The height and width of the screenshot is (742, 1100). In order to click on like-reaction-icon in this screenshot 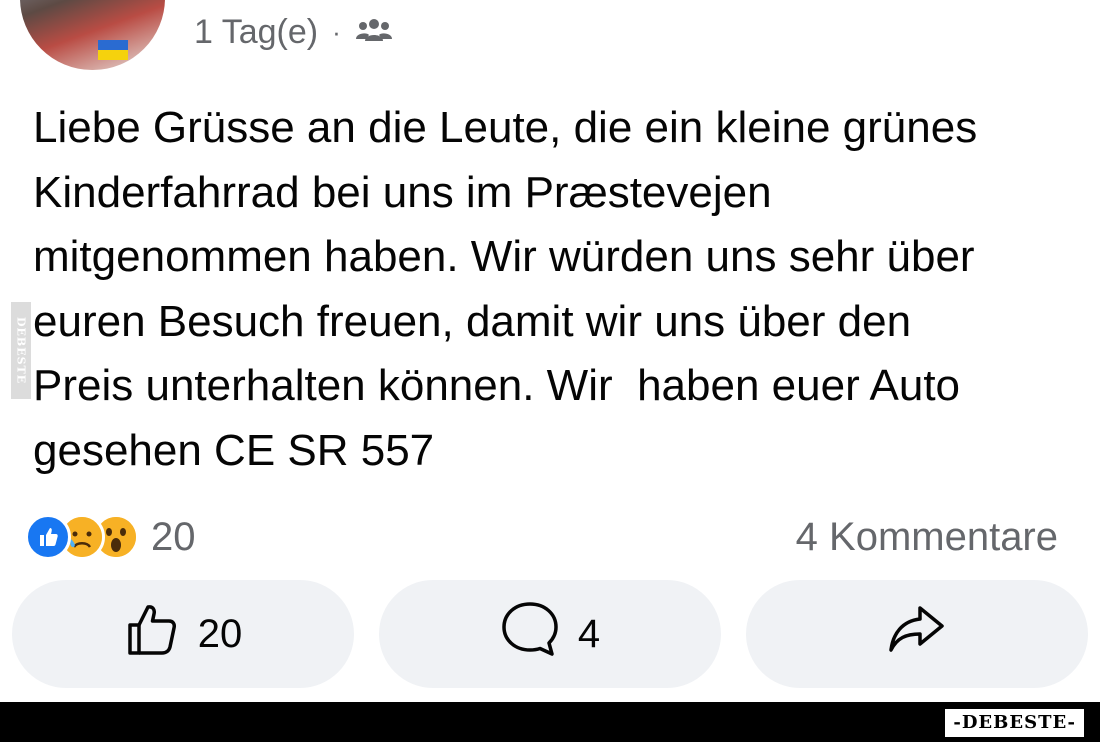, I will do `click(48, 537)`.